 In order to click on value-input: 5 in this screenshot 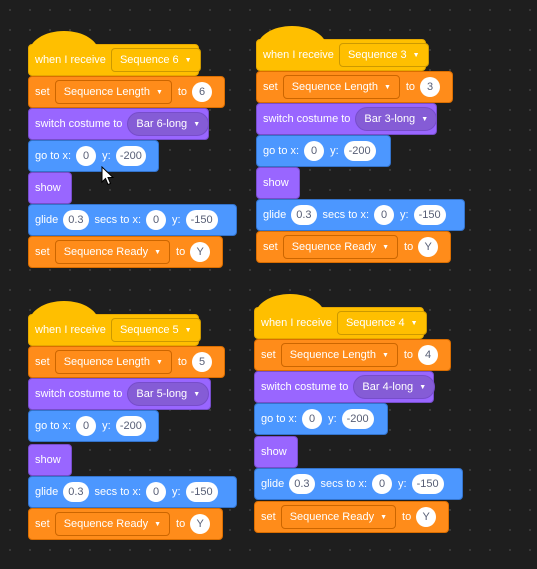, I will do `click(202, 362)`.